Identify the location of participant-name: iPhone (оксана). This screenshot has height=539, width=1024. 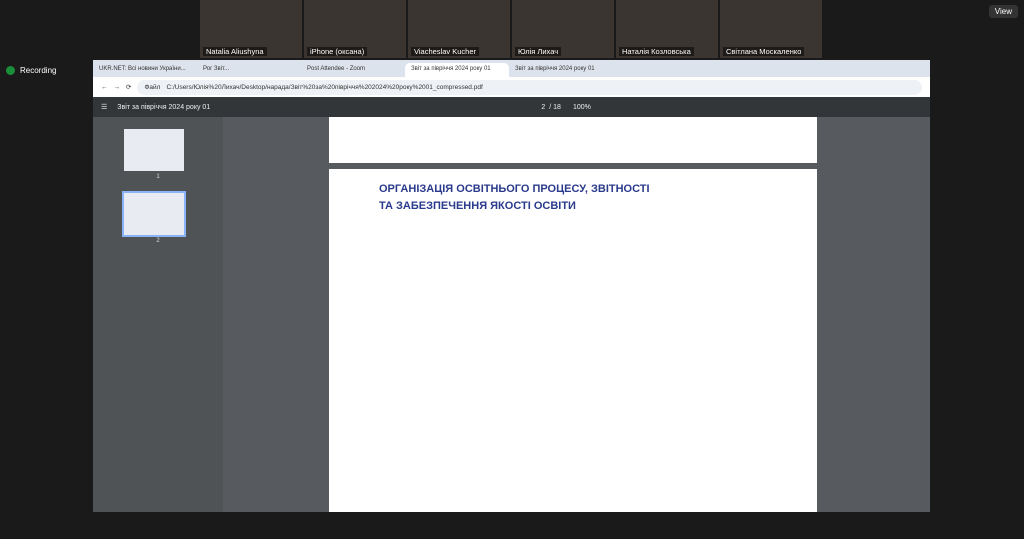
(337, 51).